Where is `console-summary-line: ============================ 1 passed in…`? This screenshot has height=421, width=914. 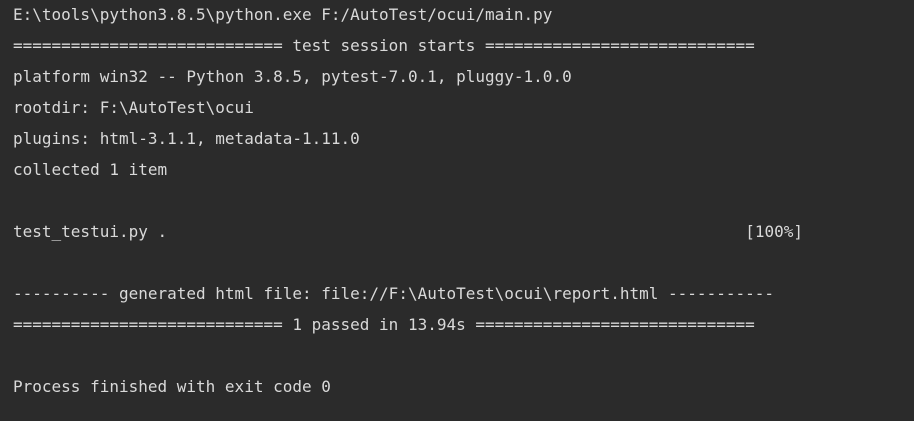
console-summary-line: ============================ 1 passed in… is located at coordinates (384, 324).